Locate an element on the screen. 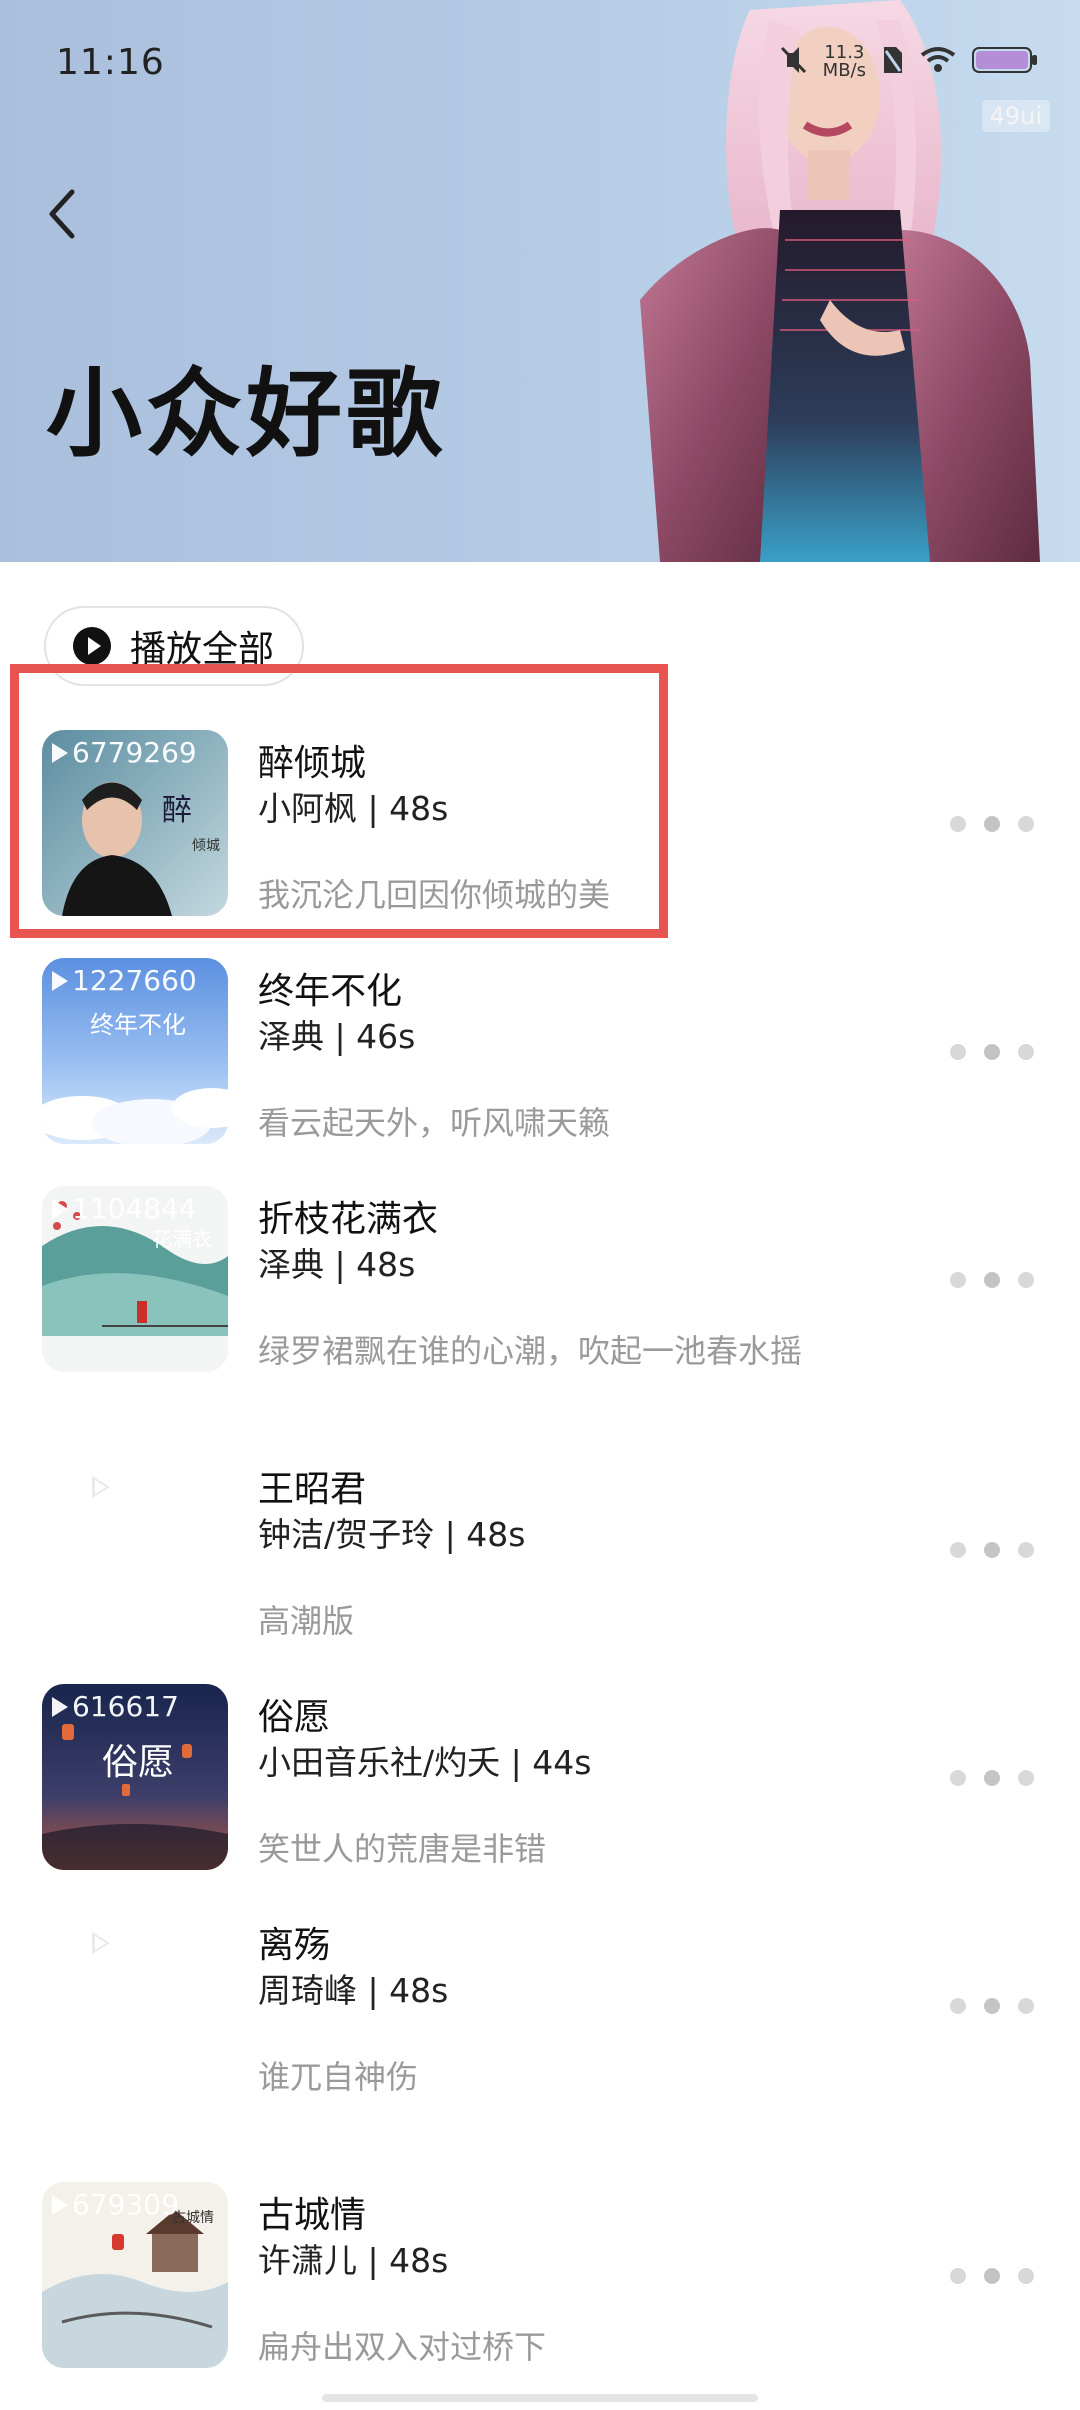 Image resolution: width=1080 pixels, height=2410 pixels. play-all-button: 播放全部 is located at coordinates (174, 646).